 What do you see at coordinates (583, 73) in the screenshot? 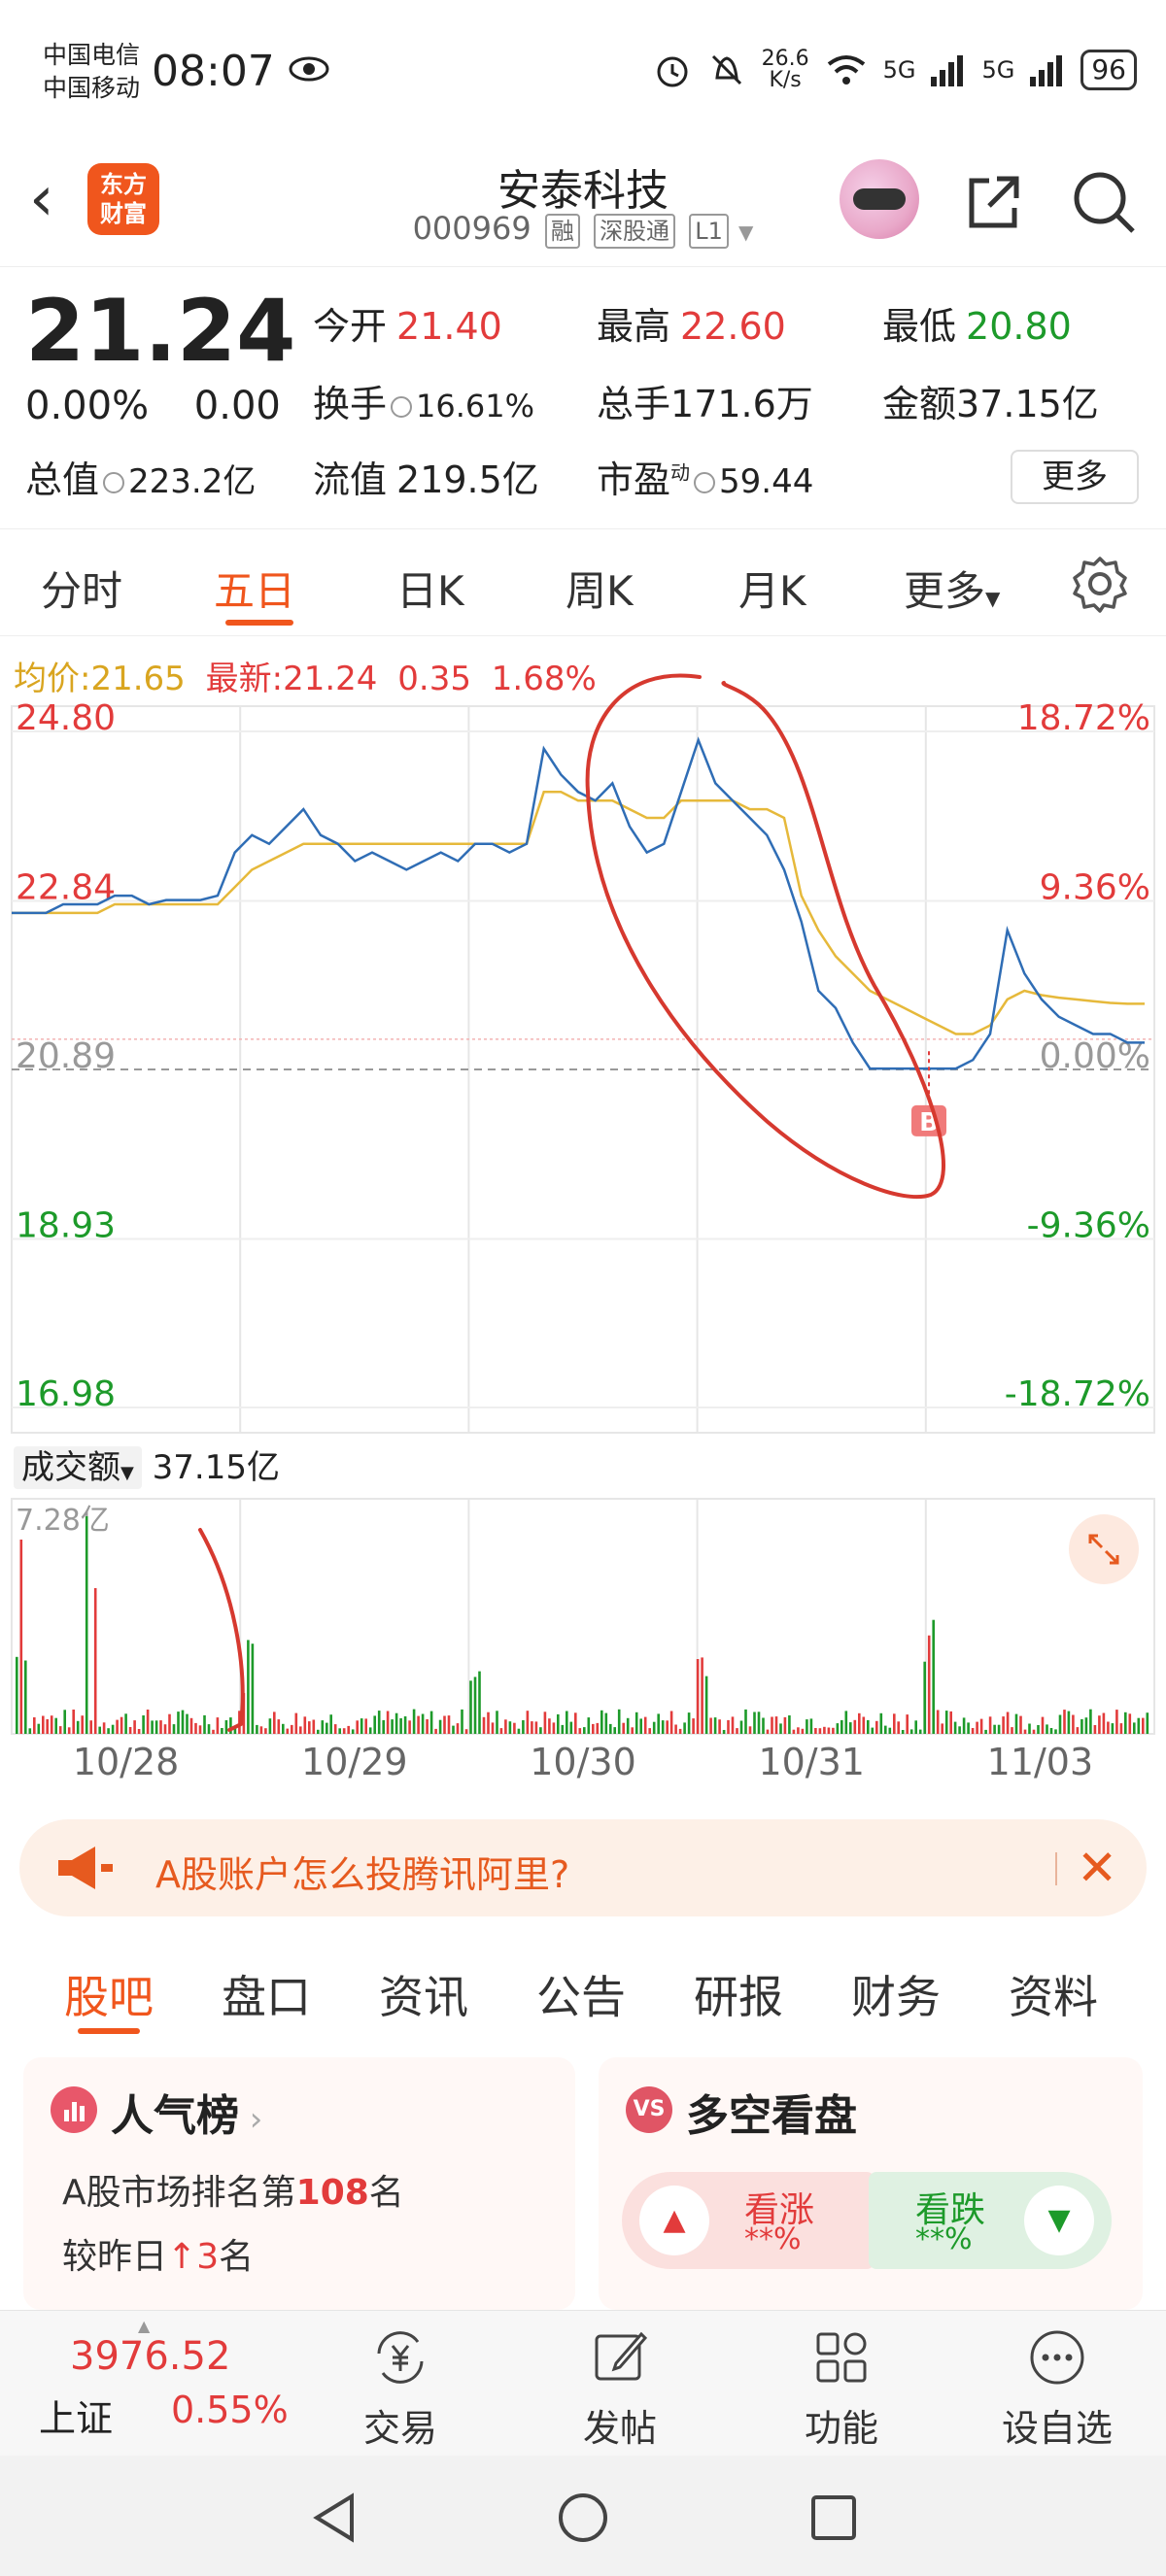
I see `status-bar: 中国电信 中国移动 08:07 26.6 K/s 5G 5G 96` at bounding box center [583, 73].